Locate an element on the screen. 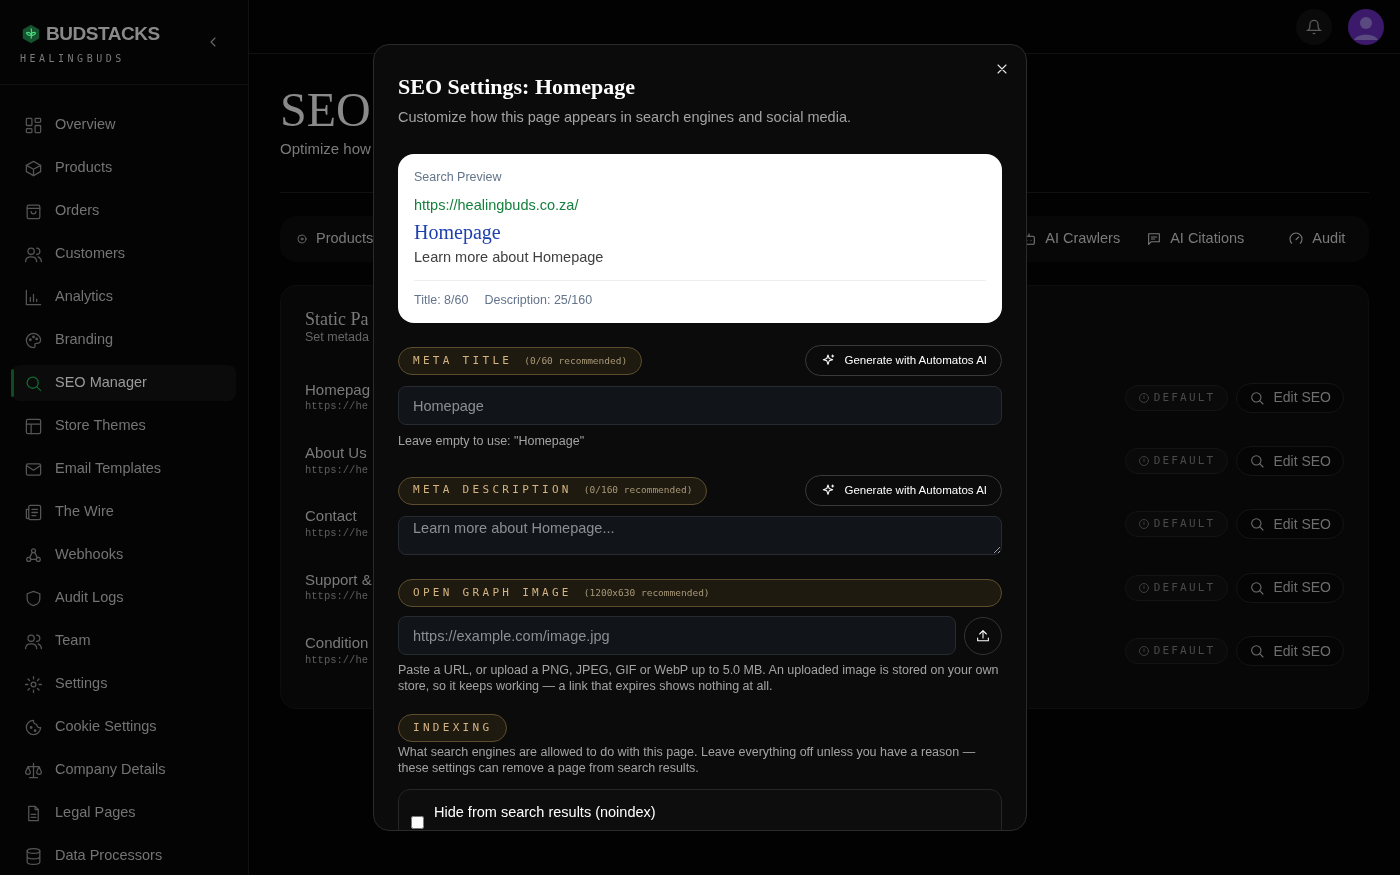 This screenshot has height=875, width=1400. preview-title: Homepage is located at coordinates (457, 232).